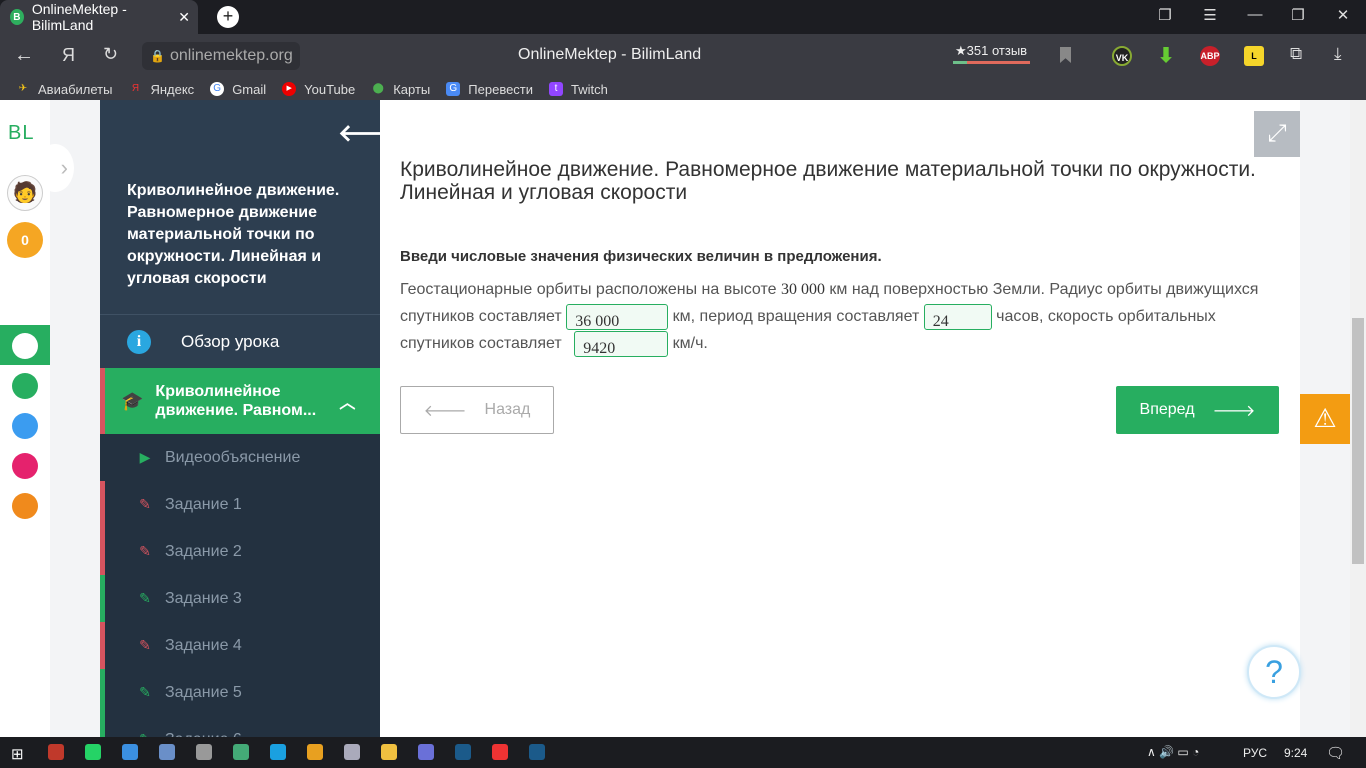  What do you see at coordinates (1210, 56) in the screenshot?
I see `adblock-icon: ABP` at bounding box center [1210, 56].